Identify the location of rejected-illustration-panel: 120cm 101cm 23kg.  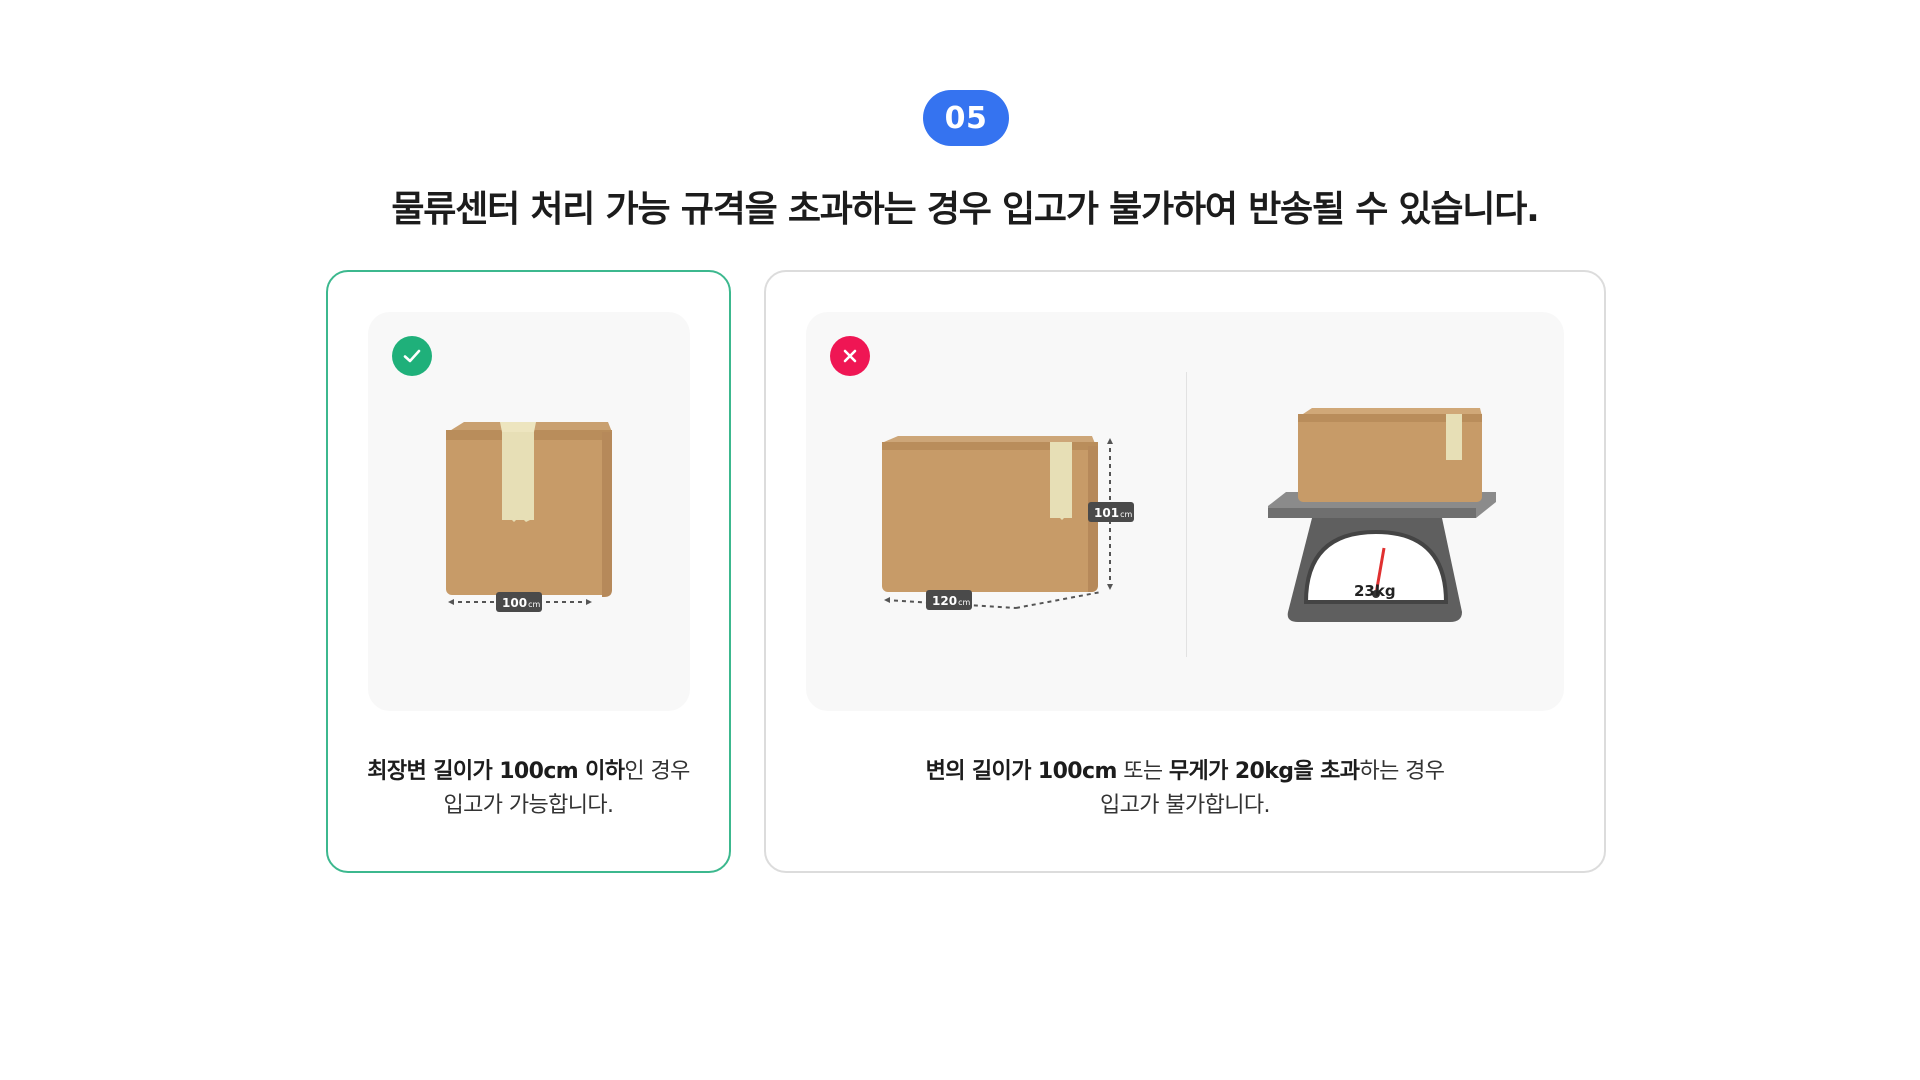
(1185, 511).